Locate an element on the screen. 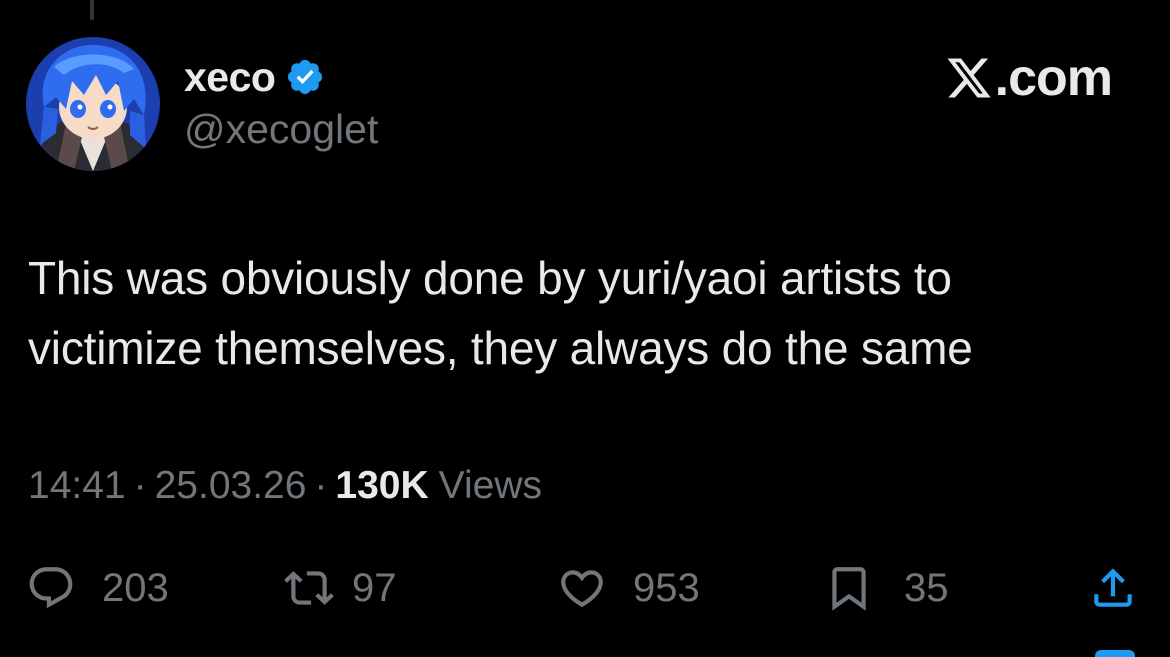 The height and width of the screenshot is (657, 1170). tweet-time: 14:41 is located at coordinates (77, 485).